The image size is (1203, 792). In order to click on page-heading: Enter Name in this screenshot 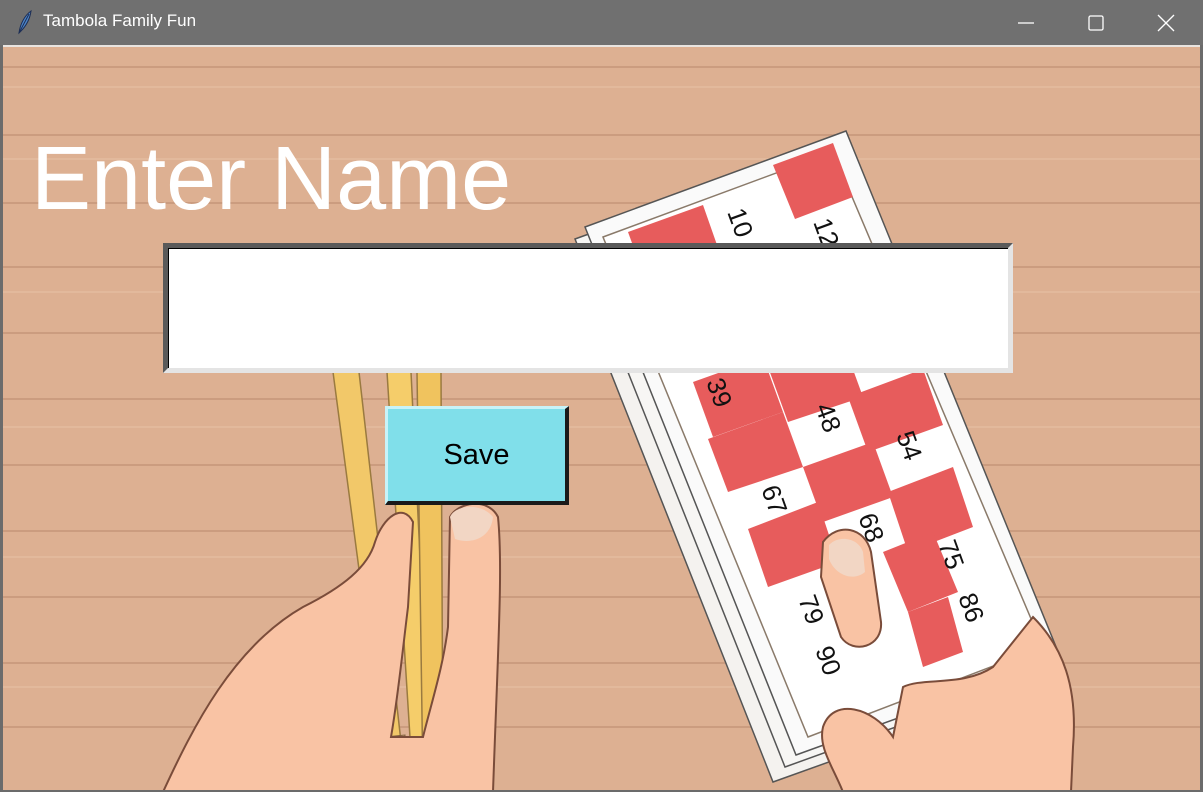, I will do `click(271, 179)`.